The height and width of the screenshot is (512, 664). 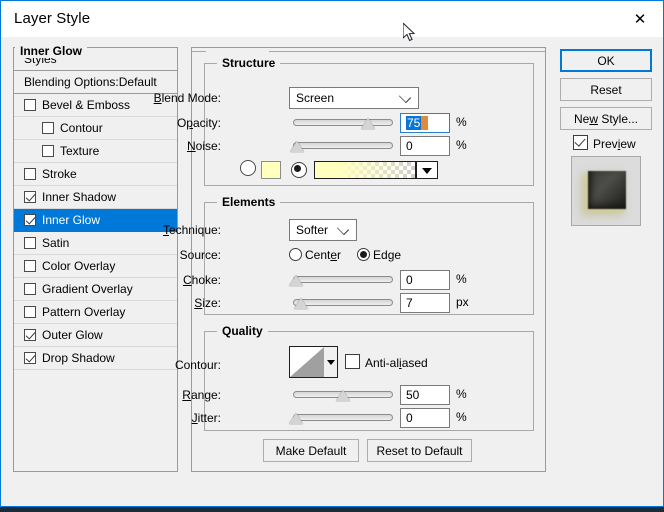 I want to click on jitter-slider, so click(x=341, y=418).